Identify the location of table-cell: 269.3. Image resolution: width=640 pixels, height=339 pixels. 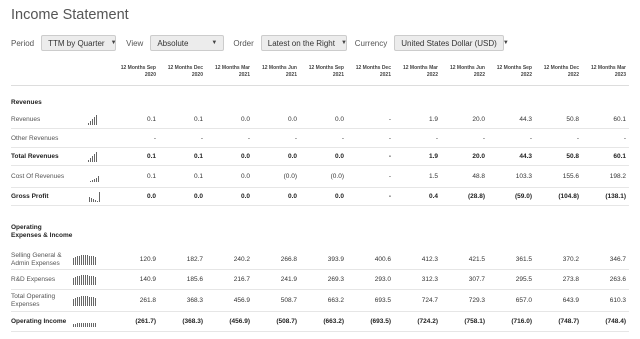
(335, 279).